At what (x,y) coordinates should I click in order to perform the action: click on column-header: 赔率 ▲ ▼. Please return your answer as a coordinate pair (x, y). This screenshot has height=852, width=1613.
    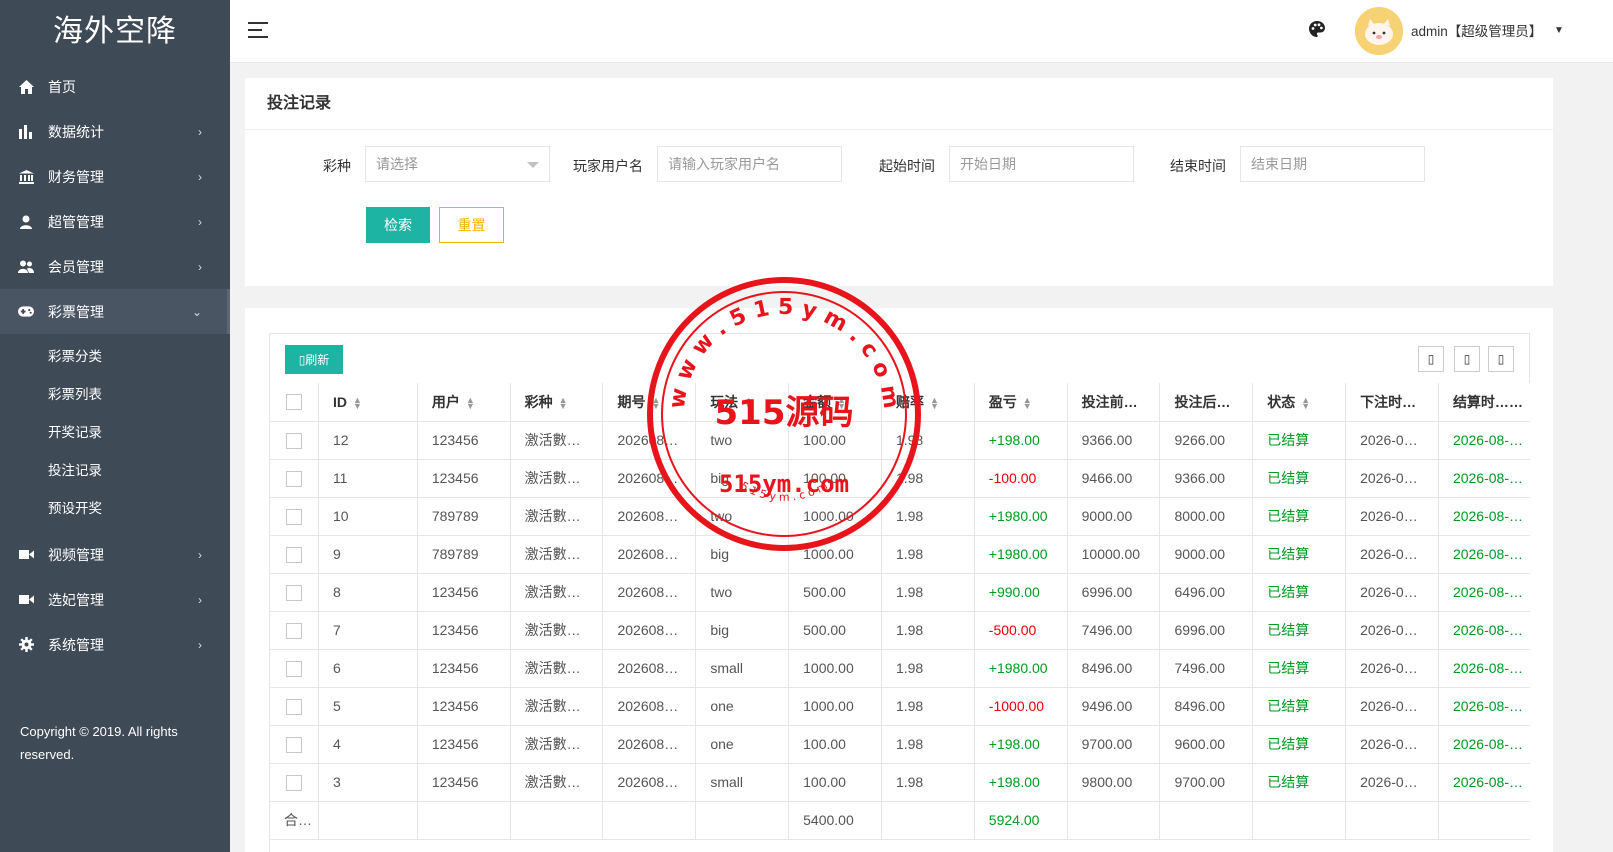
    Looking at the image, I should click on (928, 402).